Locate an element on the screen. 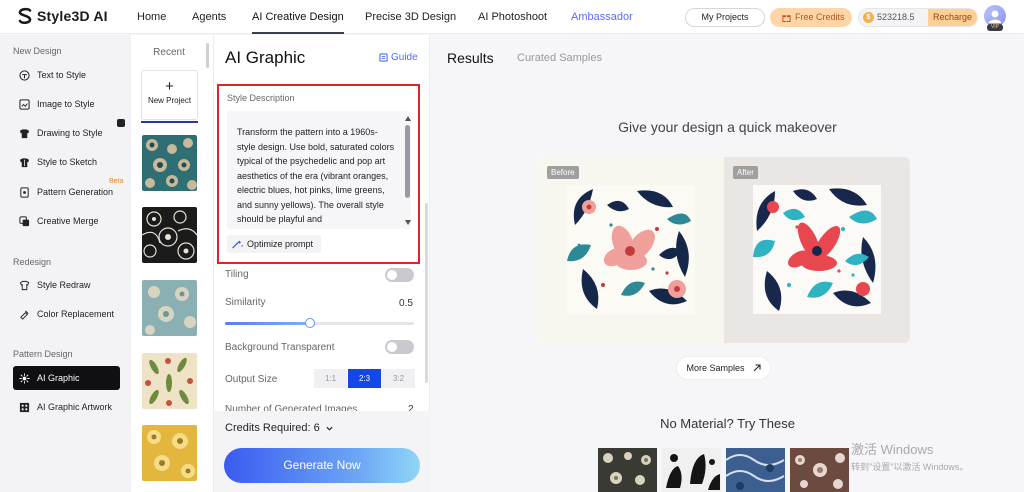 This screenshot has height=492, width=1024. after-badge: After is located at coordinates (745, 172).